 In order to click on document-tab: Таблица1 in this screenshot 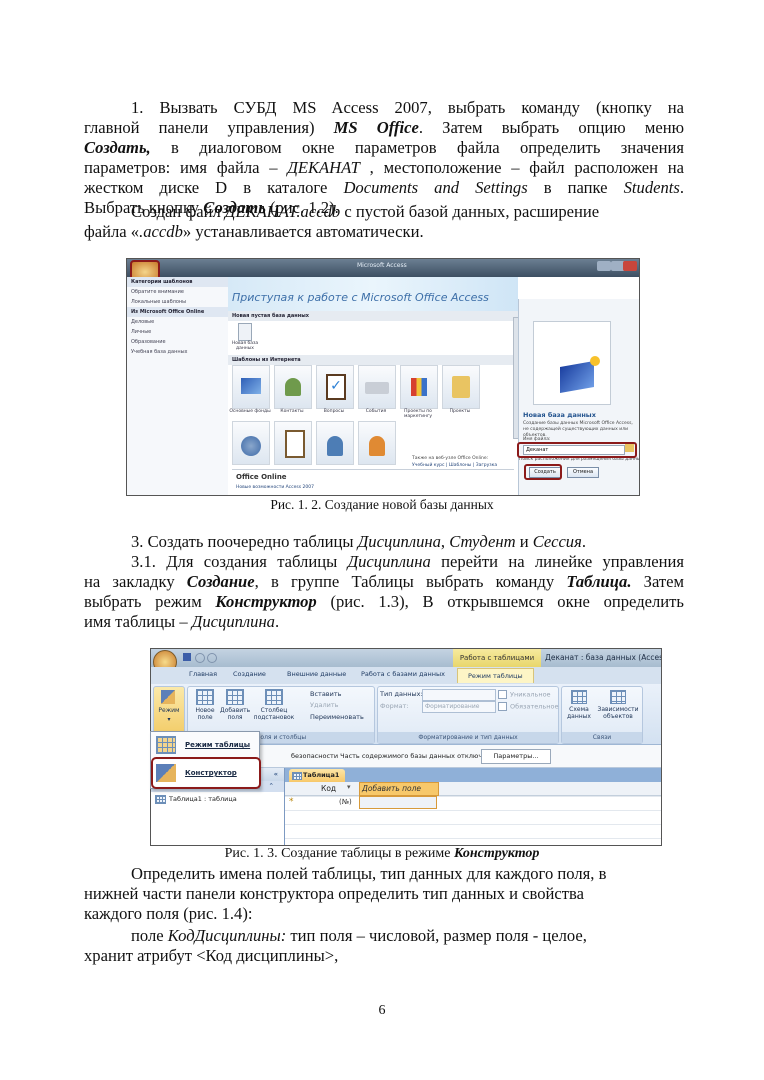, I will do `click(317, 775)`.